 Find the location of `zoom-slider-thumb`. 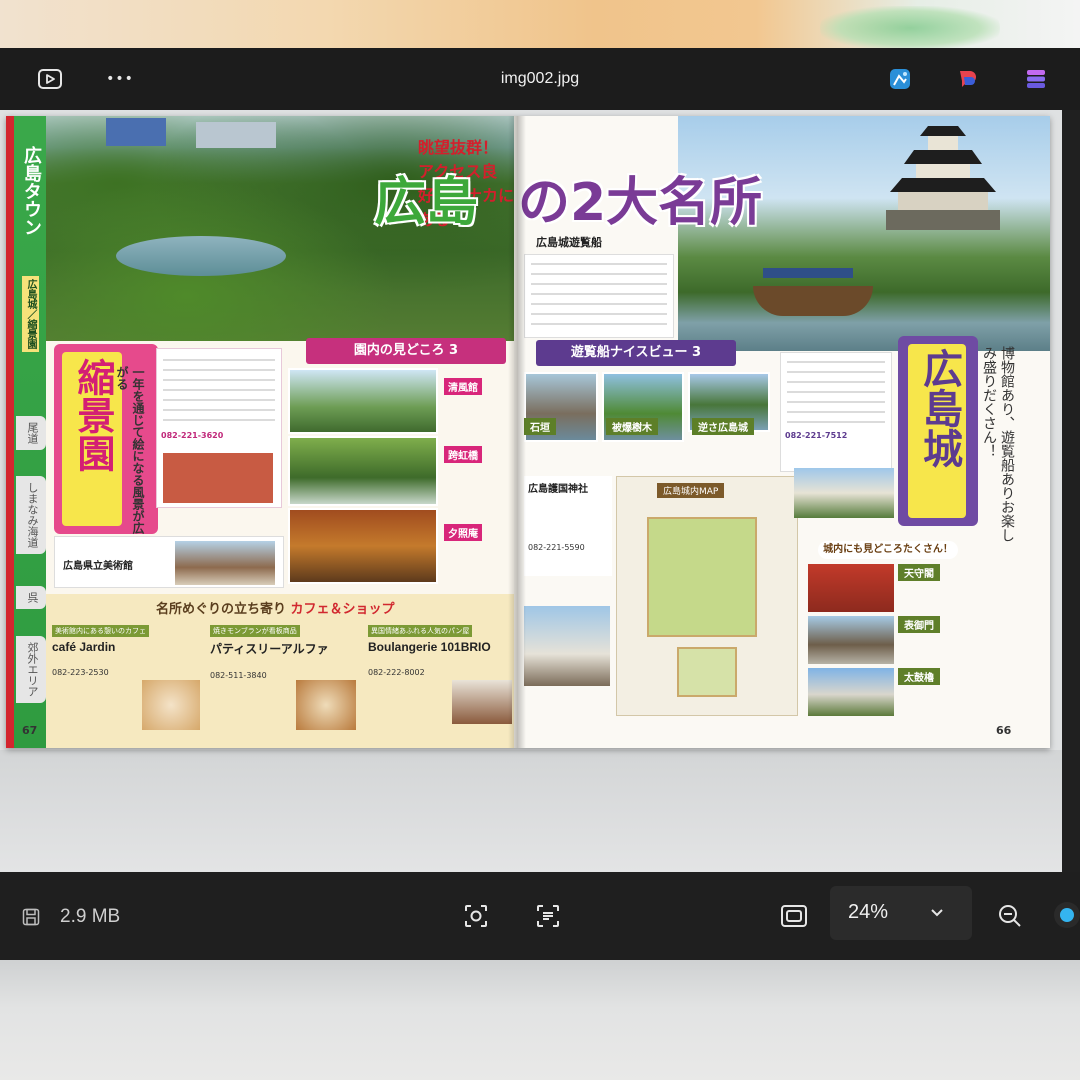

zoom-slider-thumb is located at coordinates (1067, 915).